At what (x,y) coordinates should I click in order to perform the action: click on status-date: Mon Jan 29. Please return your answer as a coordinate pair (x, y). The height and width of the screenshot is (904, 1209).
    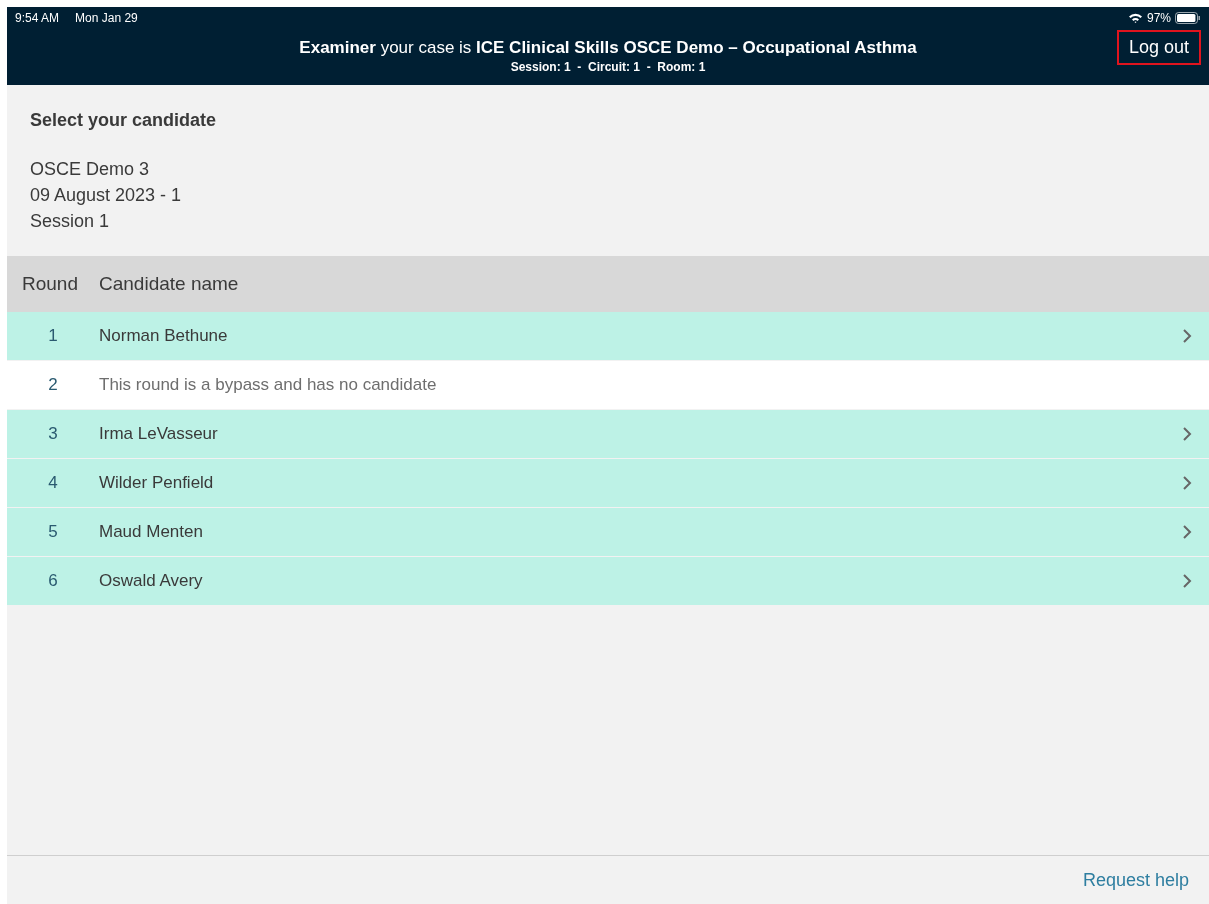
    Looking at the image, I should click on (106, 18).